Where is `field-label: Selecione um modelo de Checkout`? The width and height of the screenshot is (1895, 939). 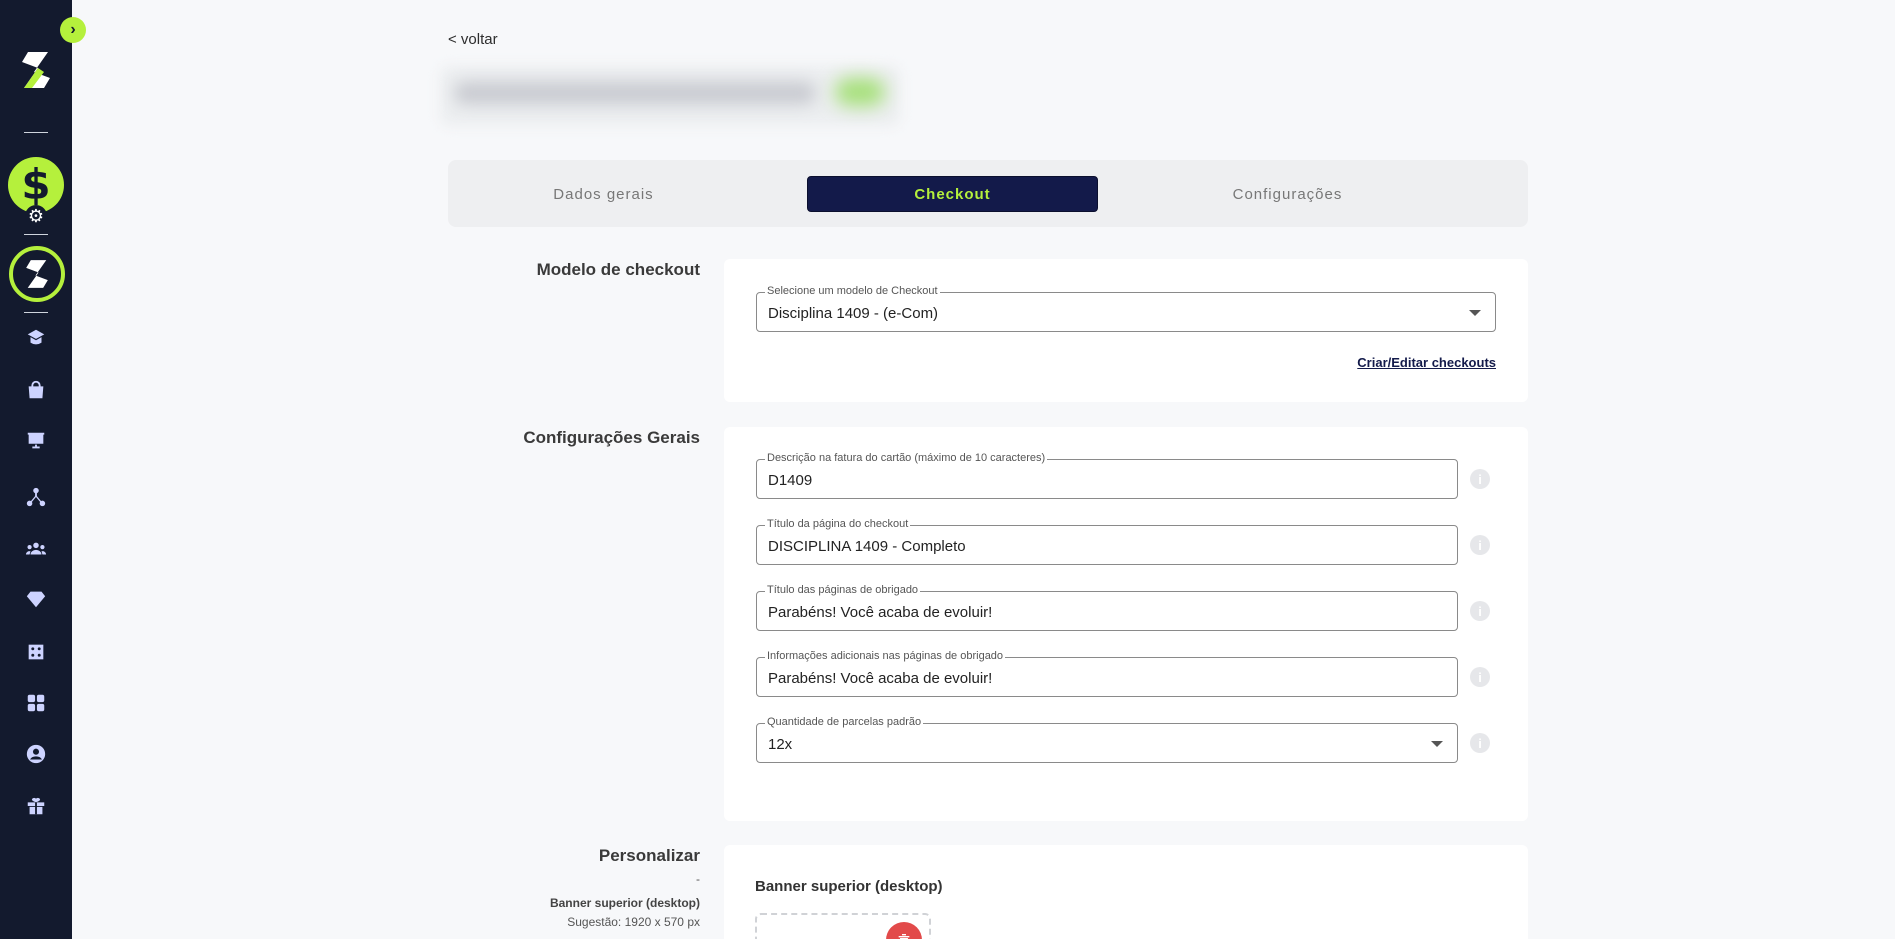 field-label: Selecione um modelo de Checkout is located at coordinates (852, 291).